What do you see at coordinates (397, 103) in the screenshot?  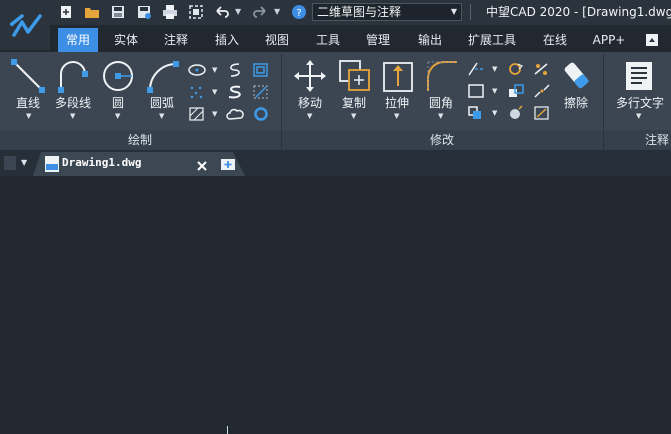 I see `stretch-label: 拉伸` at bounding box center [397, 103].